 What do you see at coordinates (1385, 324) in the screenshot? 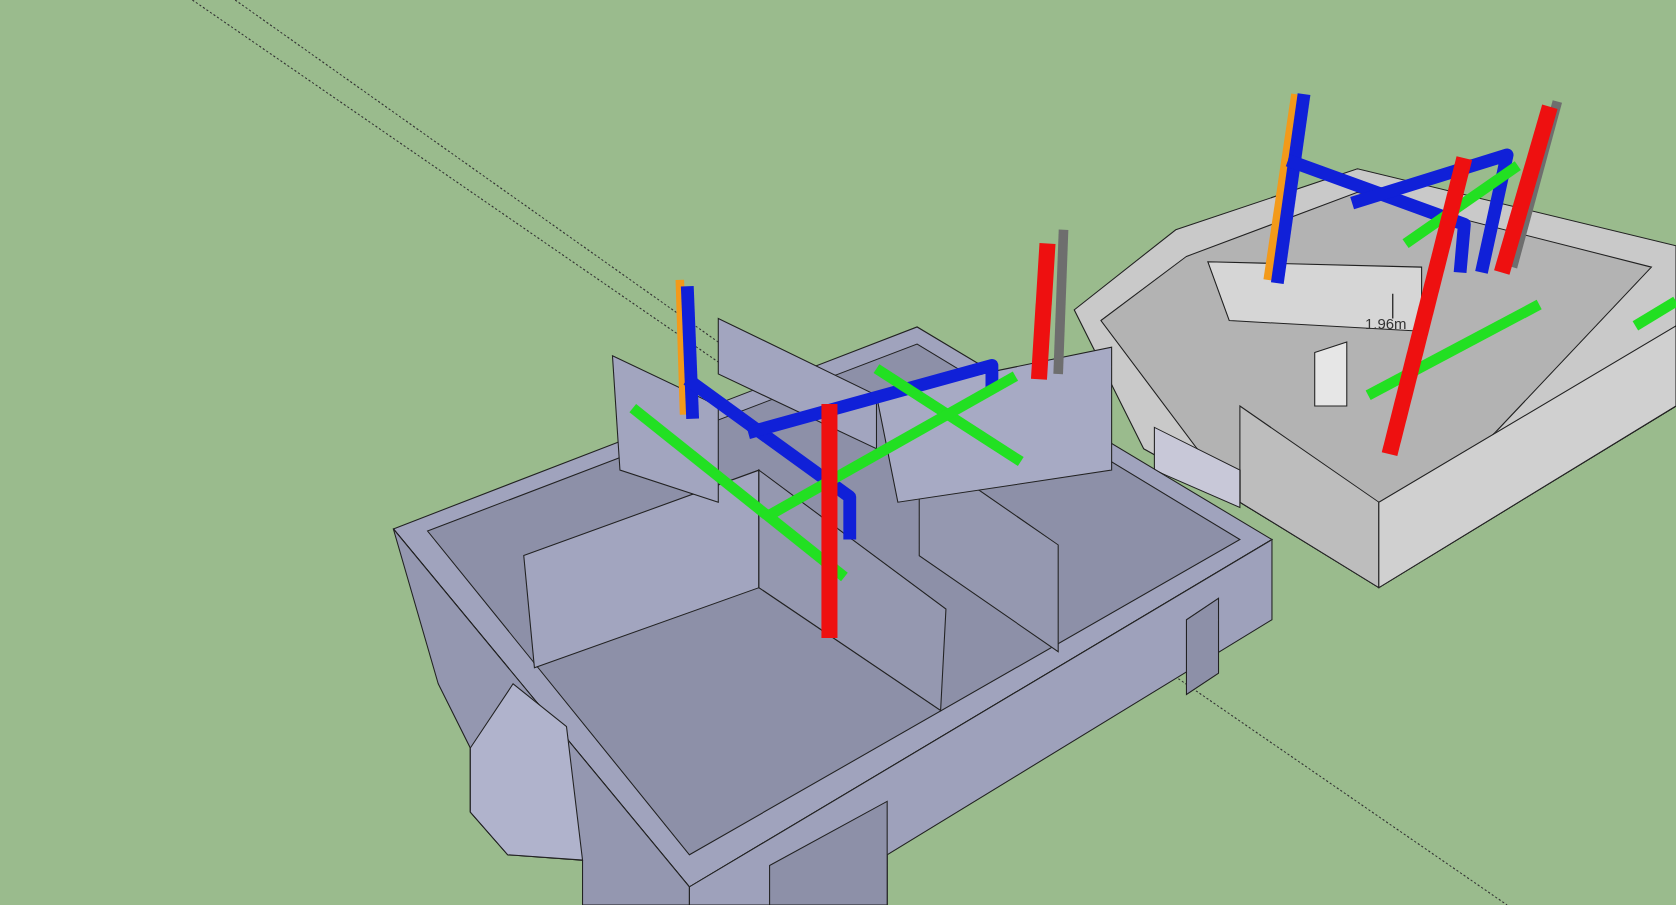
I see `dimension-label: 1.96m` at bounding box center [1385, 324].